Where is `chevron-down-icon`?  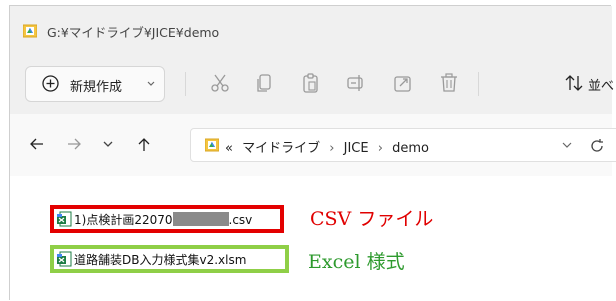
chevron-down-icon is located at coordinates (151, 83).